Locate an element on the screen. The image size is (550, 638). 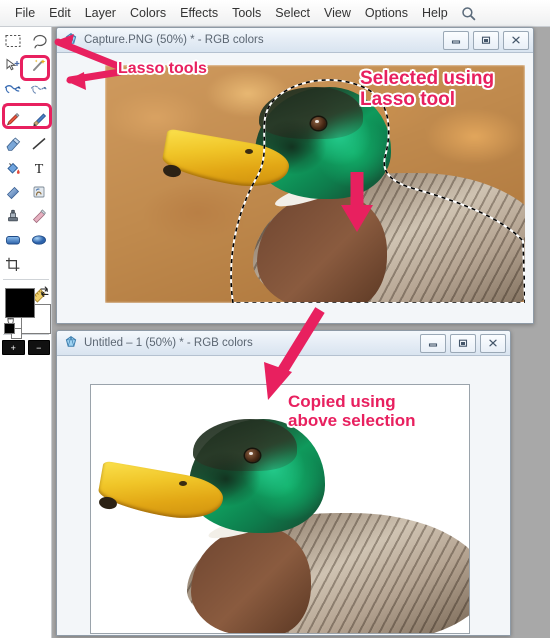
paintbrush-tool is located at coordinates (39, 120).